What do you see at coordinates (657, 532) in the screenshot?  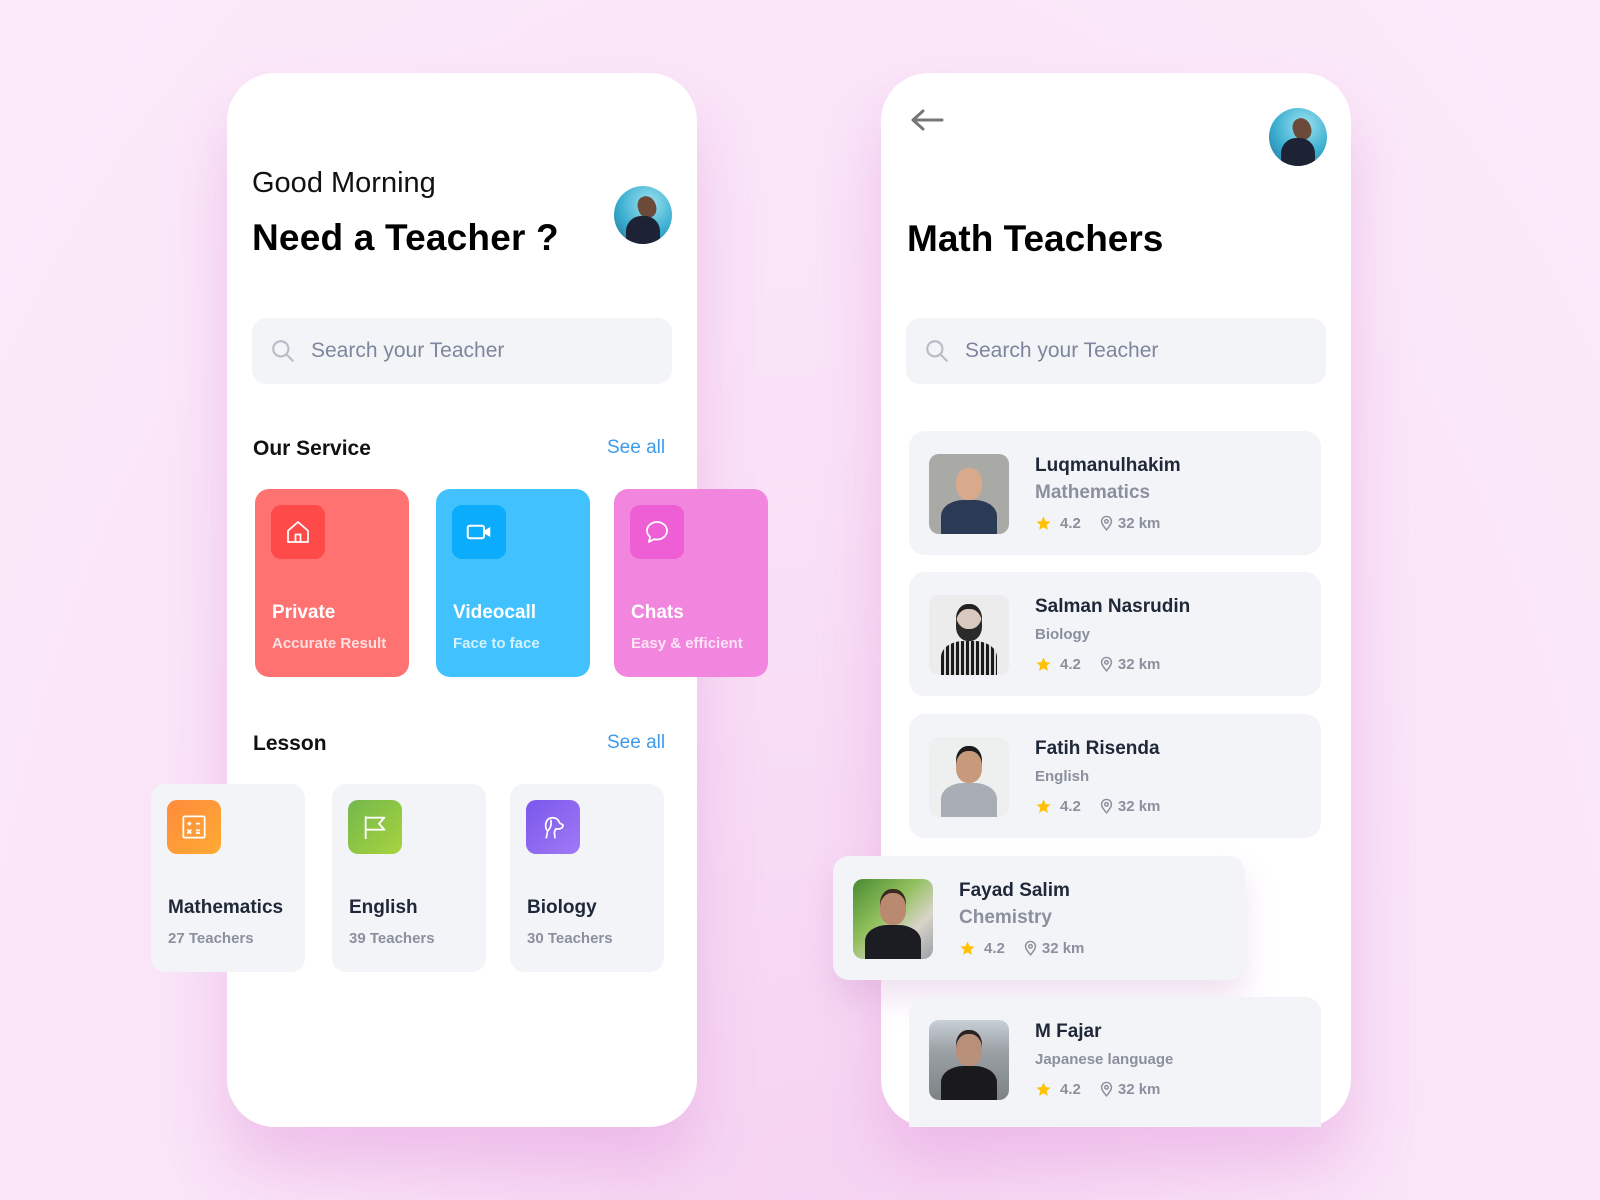 I see `chat-bubble-icon` at bounding box center [657, 532].